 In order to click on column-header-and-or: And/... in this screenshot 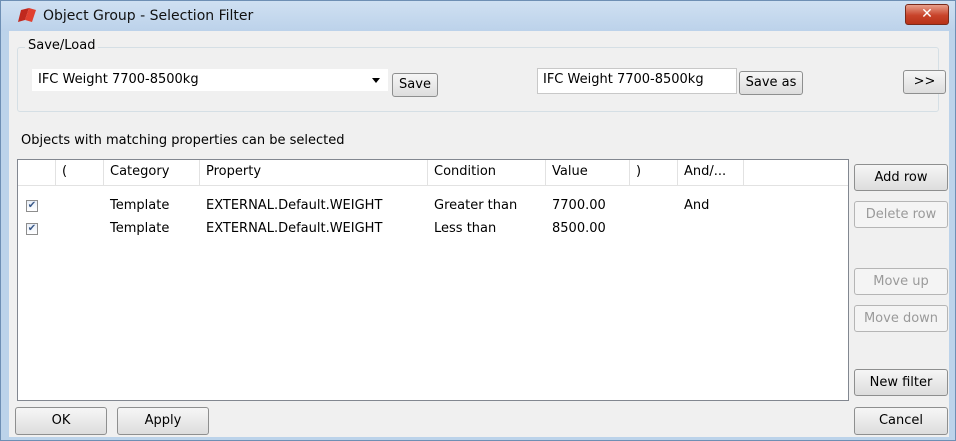, I will do `click(711, 173)`.